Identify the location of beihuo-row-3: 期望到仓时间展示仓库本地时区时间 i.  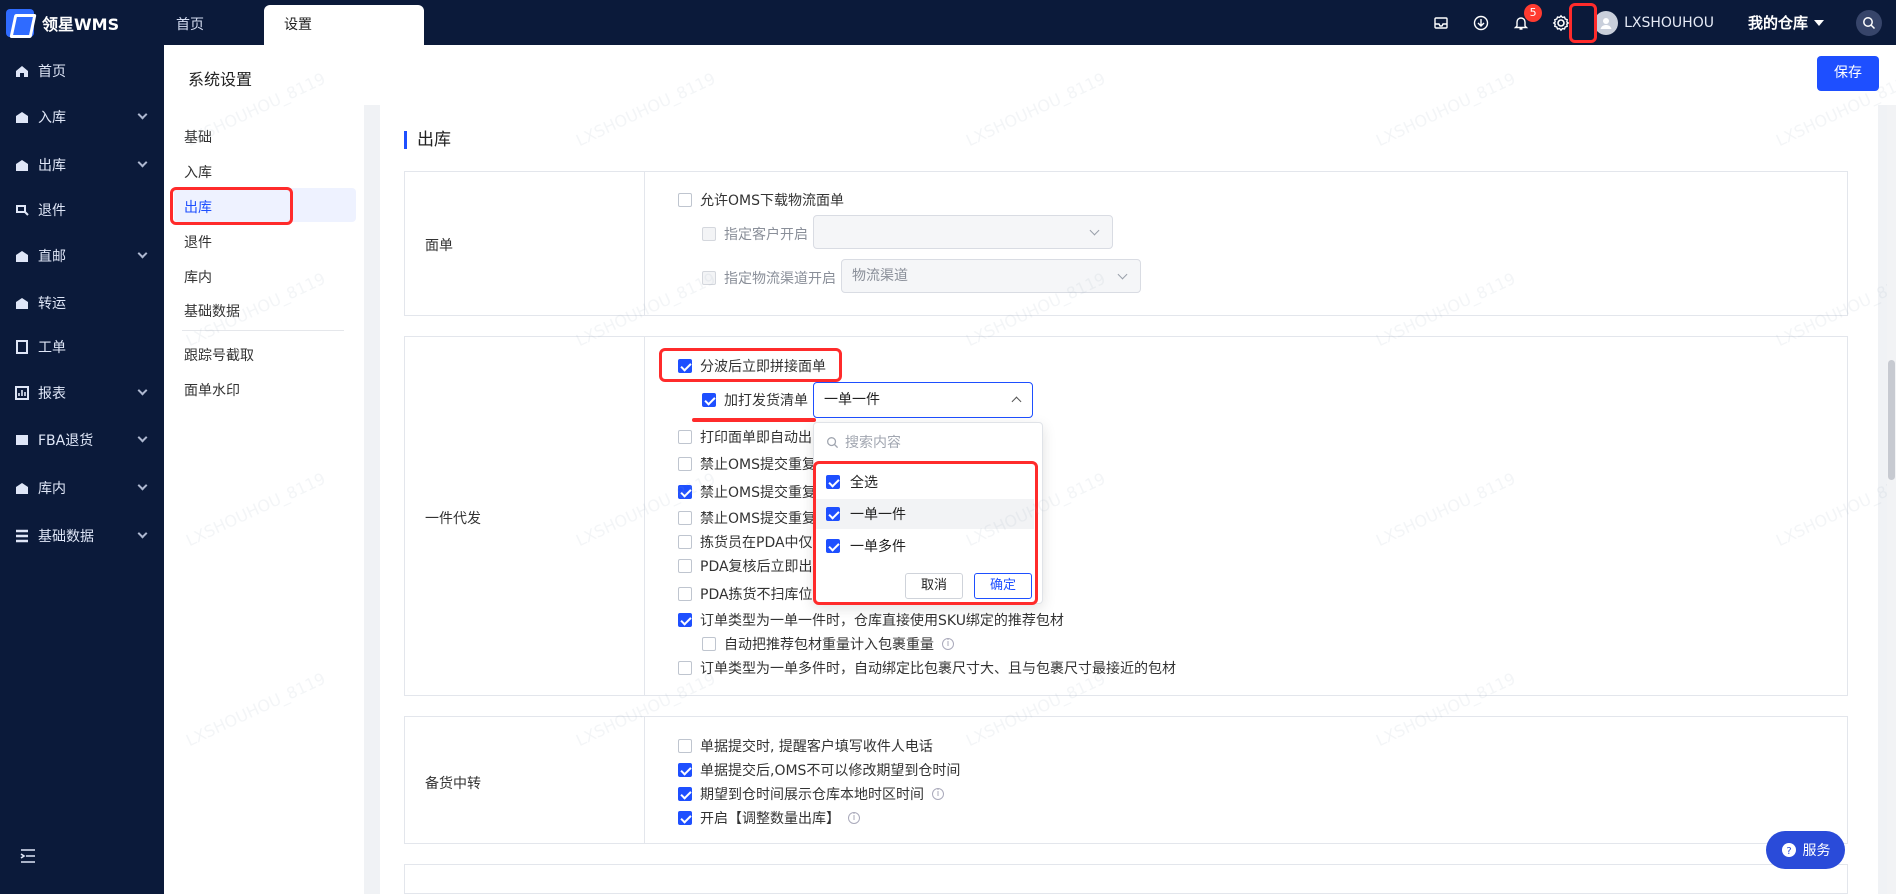
(811, 794).